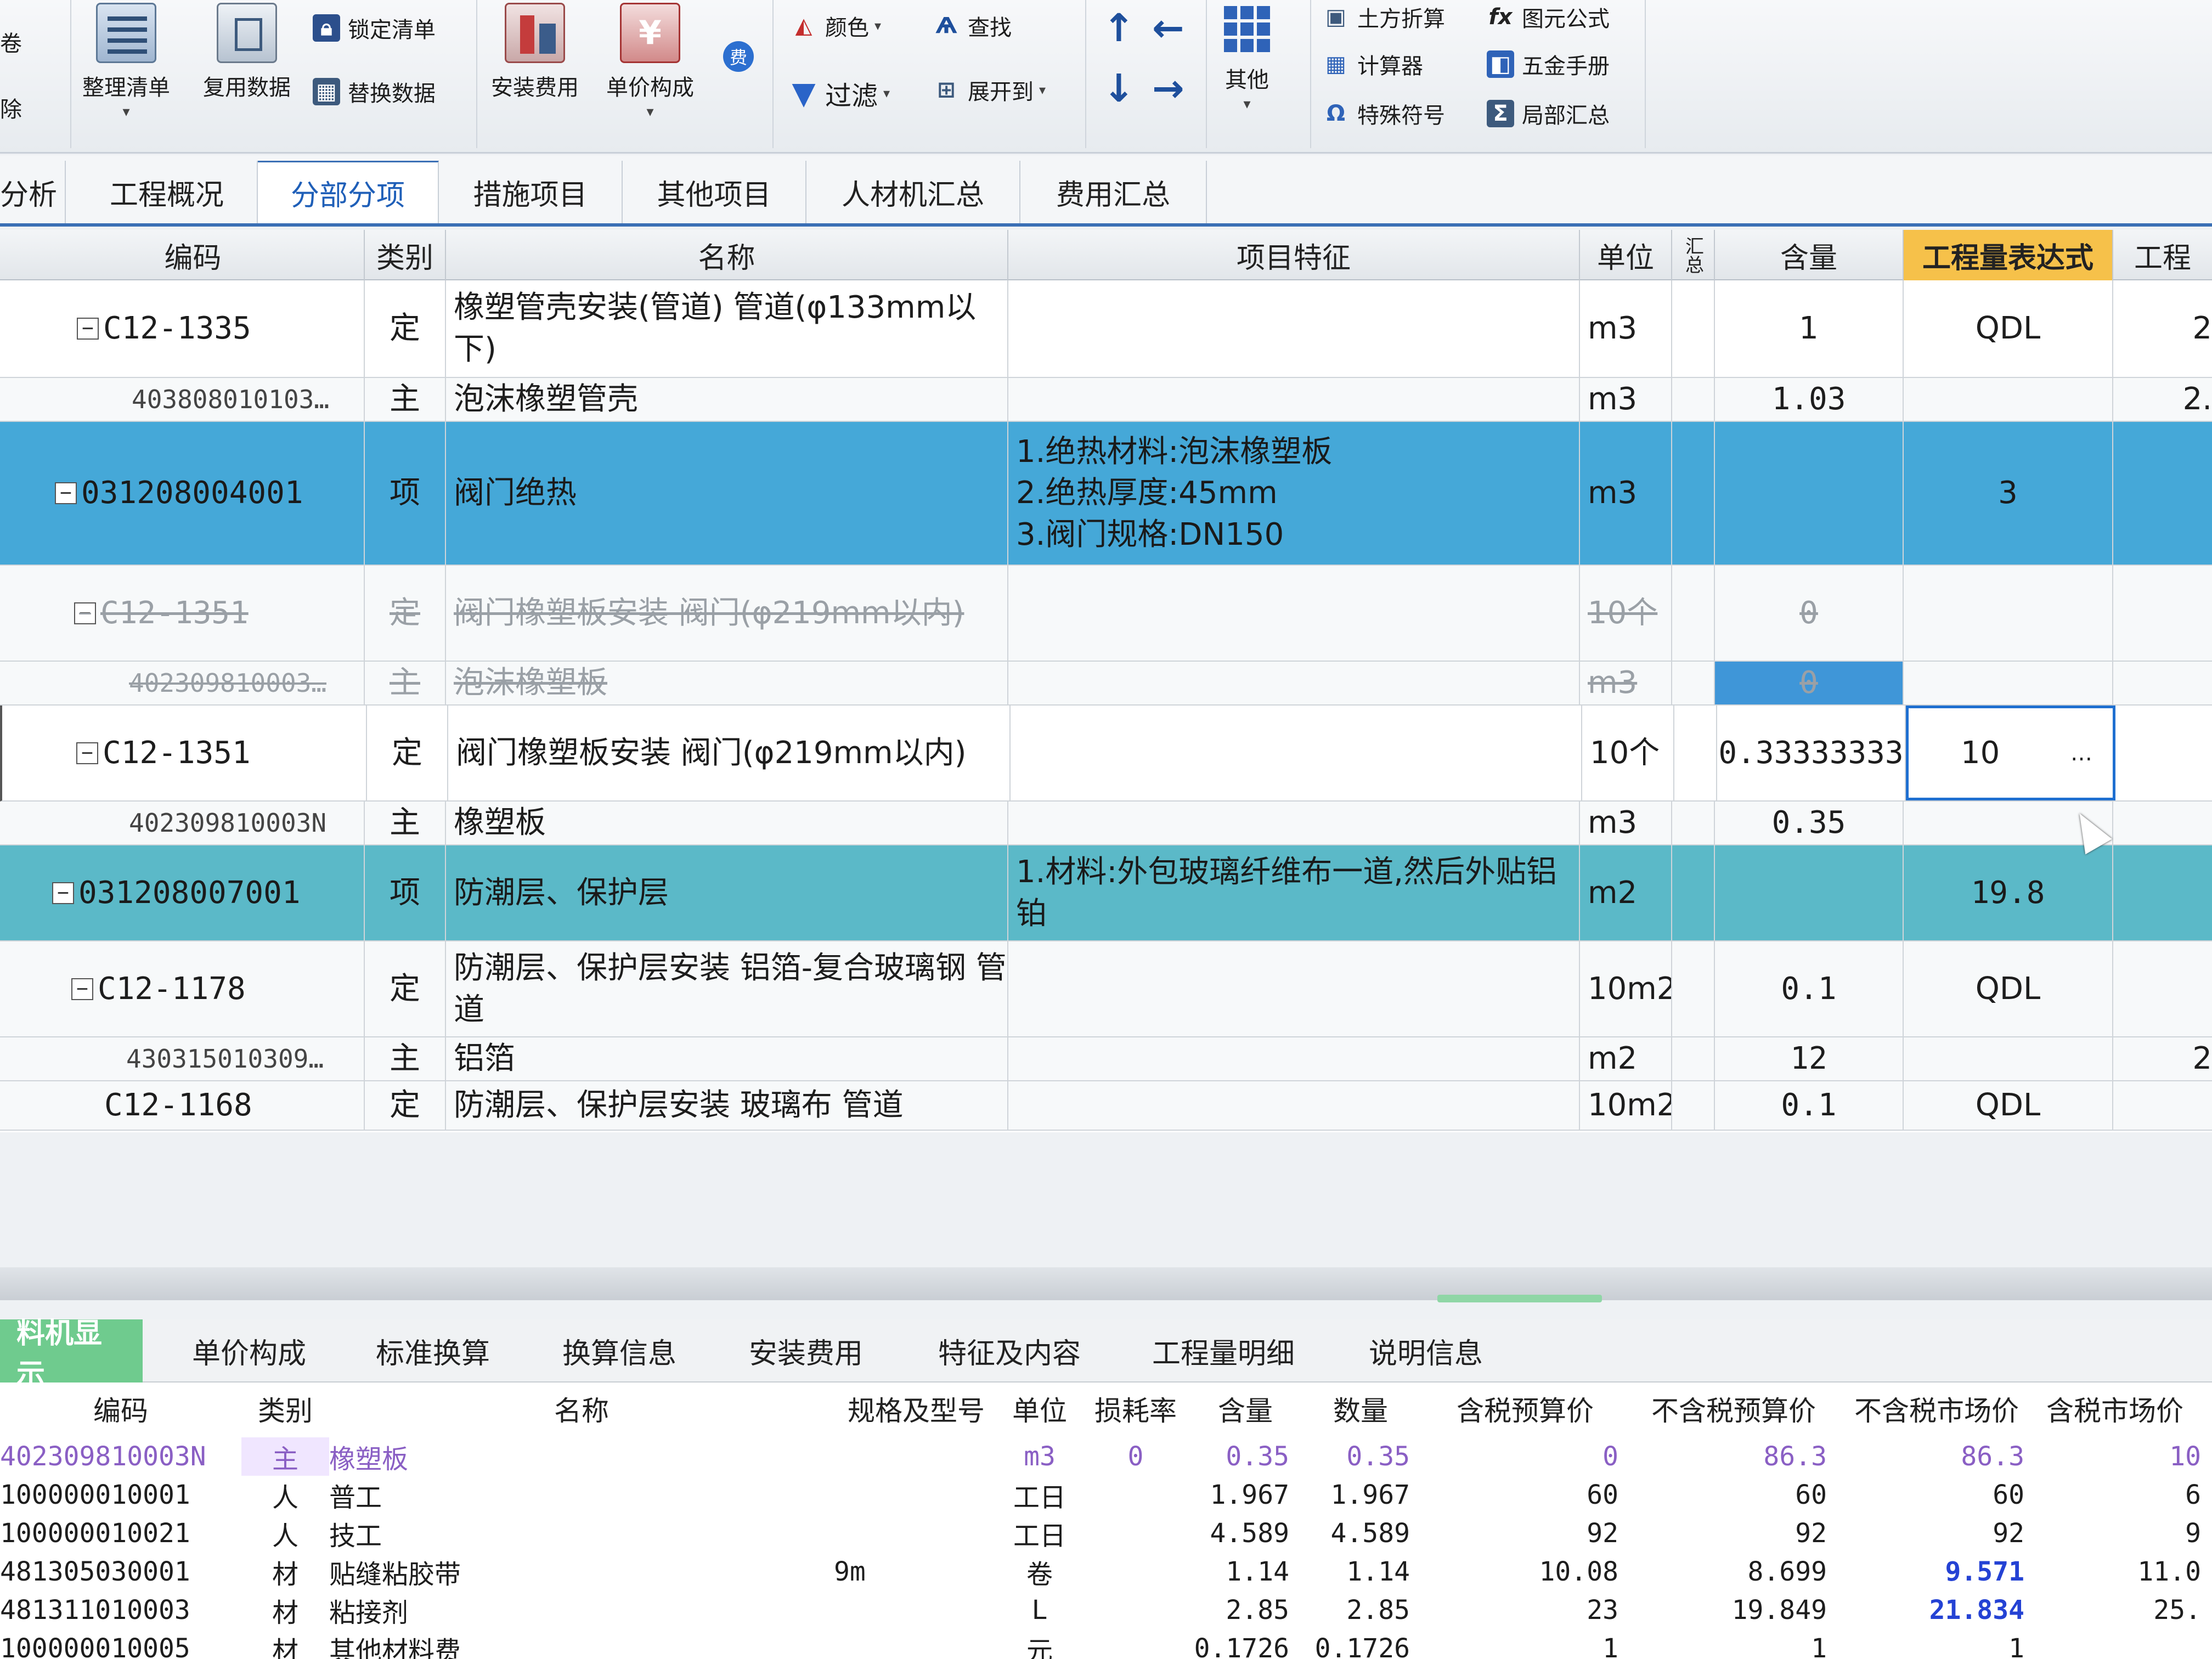 This screenshot has height=1659, width=2212. What do you see at coordinates (727, 683) in the screenshot?
I see `row-name: 泡沫橡塑板` at bounding box center [727, 683].